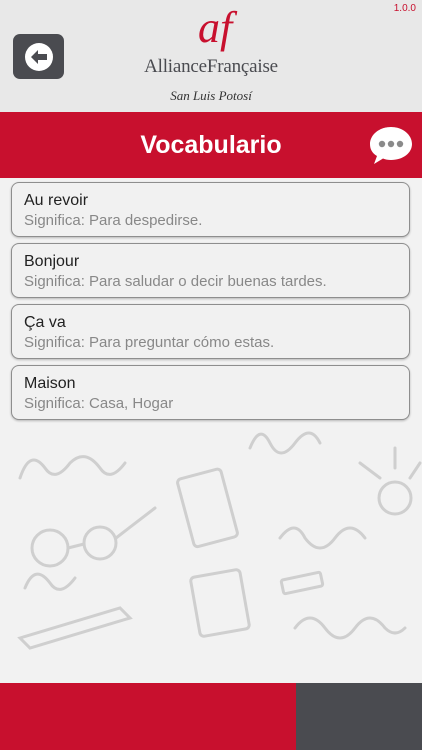 The image size is (422, 750). What do you see at coordinates (148, 716) in the screenshot?
I see `footer-red-panel` at bounding box center [148, 716].